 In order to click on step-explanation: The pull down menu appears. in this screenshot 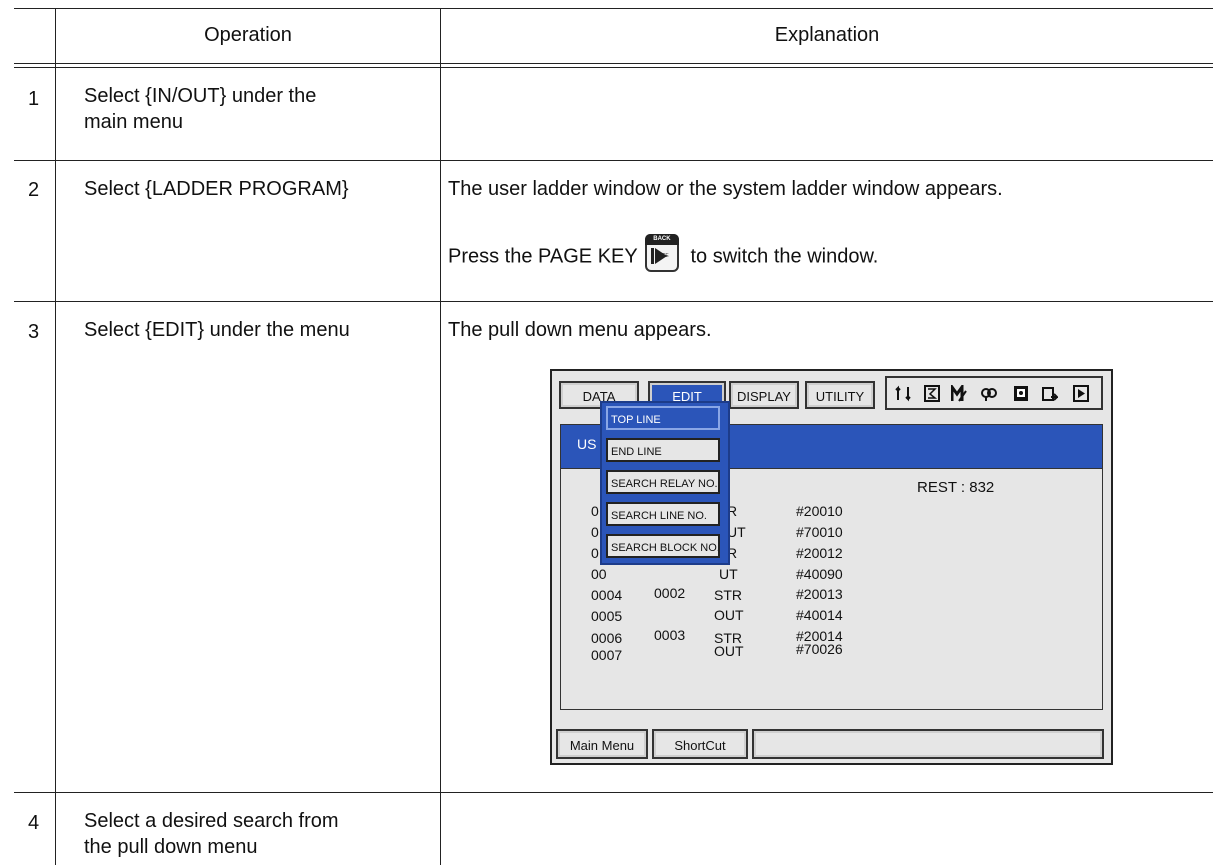, I will do `click(580, 330)`.